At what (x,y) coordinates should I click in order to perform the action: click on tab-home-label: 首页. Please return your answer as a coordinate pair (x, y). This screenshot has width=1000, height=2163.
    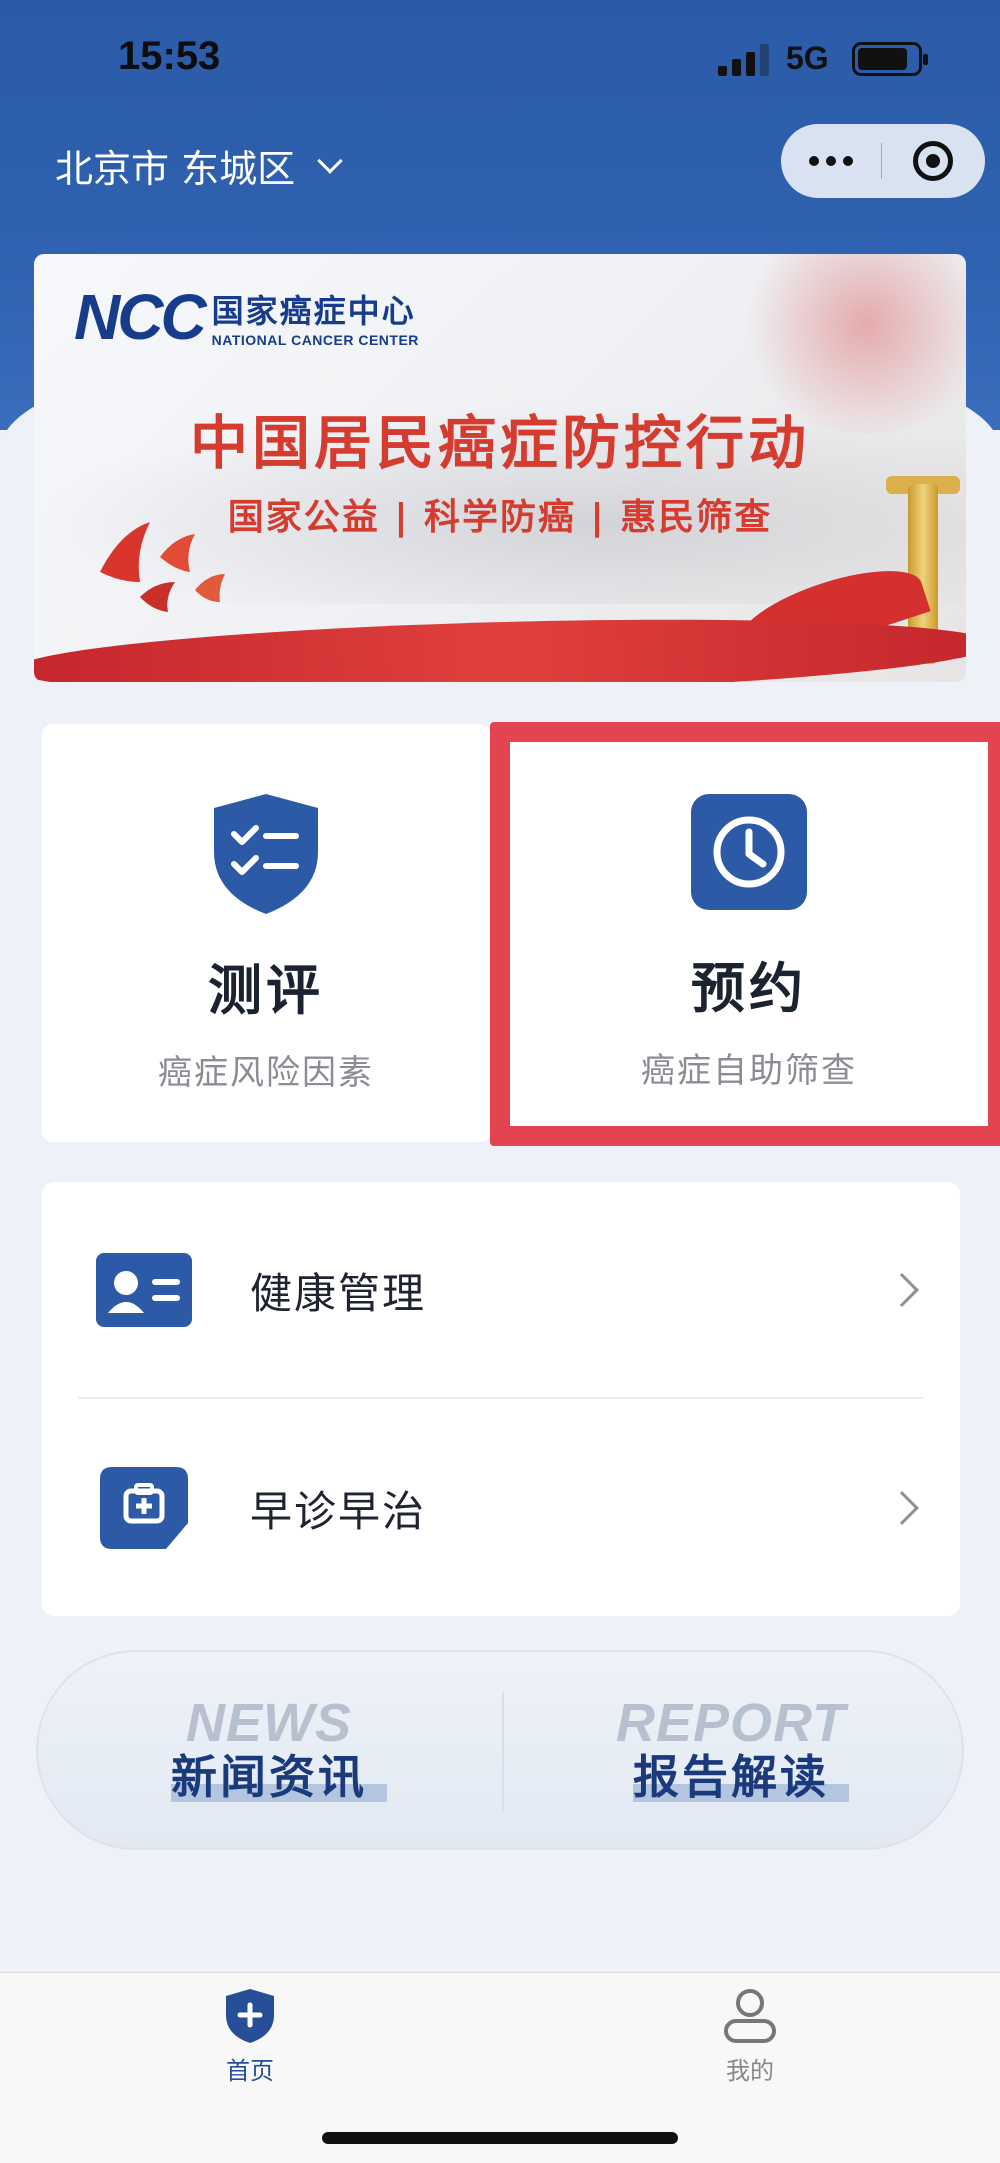
    Looking at the image, I should click on (250, 2071).